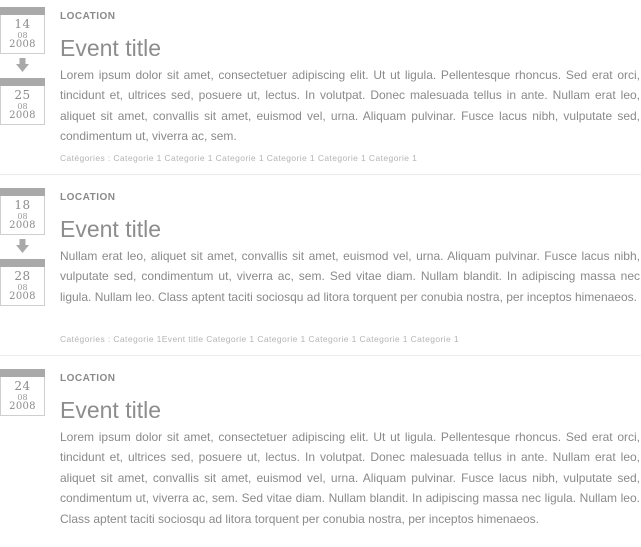 This screenshot has height=547, width=641. I want to click on start-day: 14, so click(22, 24).